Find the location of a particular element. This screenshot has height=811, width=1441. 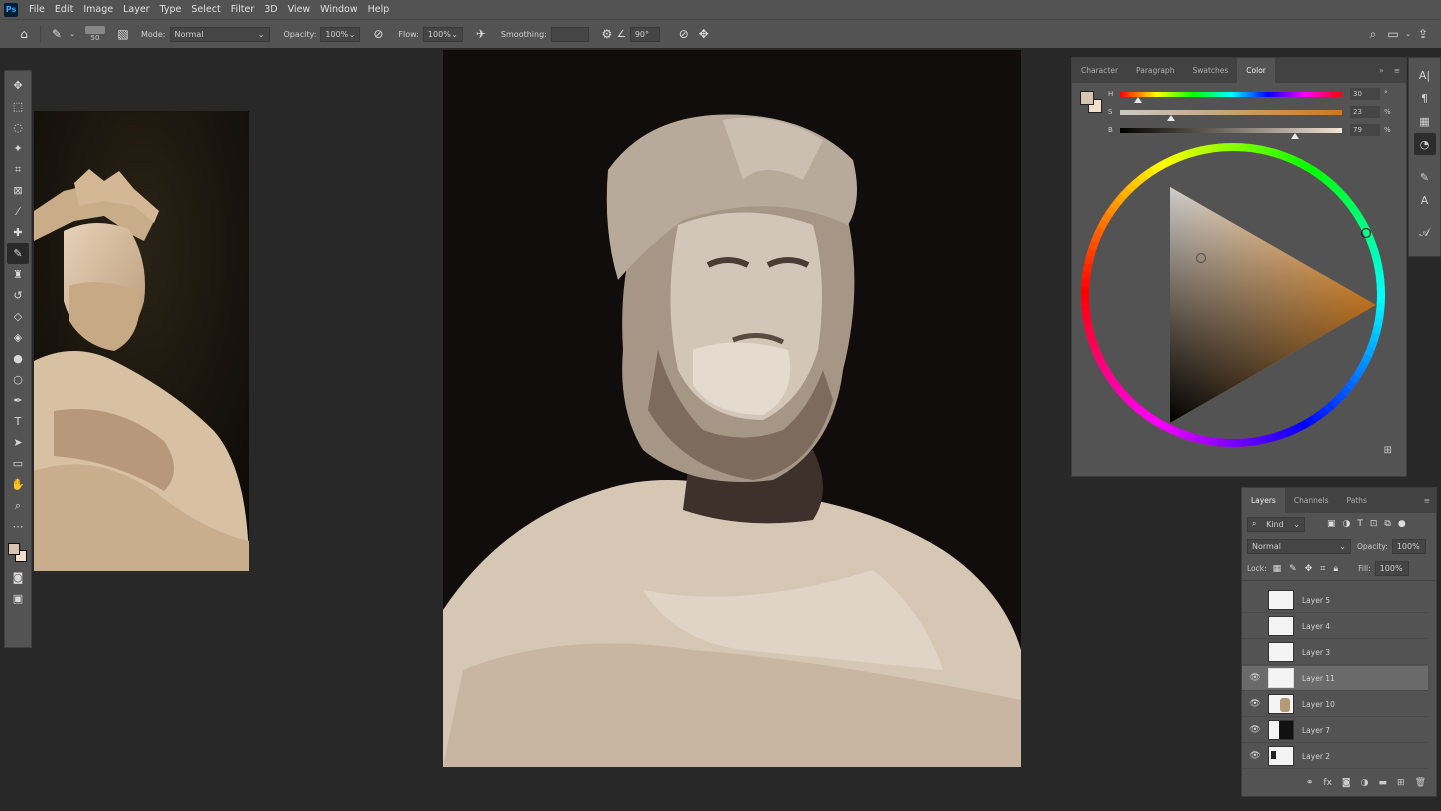

stamp-icon: ♜ is located at coordinates (18, 274).